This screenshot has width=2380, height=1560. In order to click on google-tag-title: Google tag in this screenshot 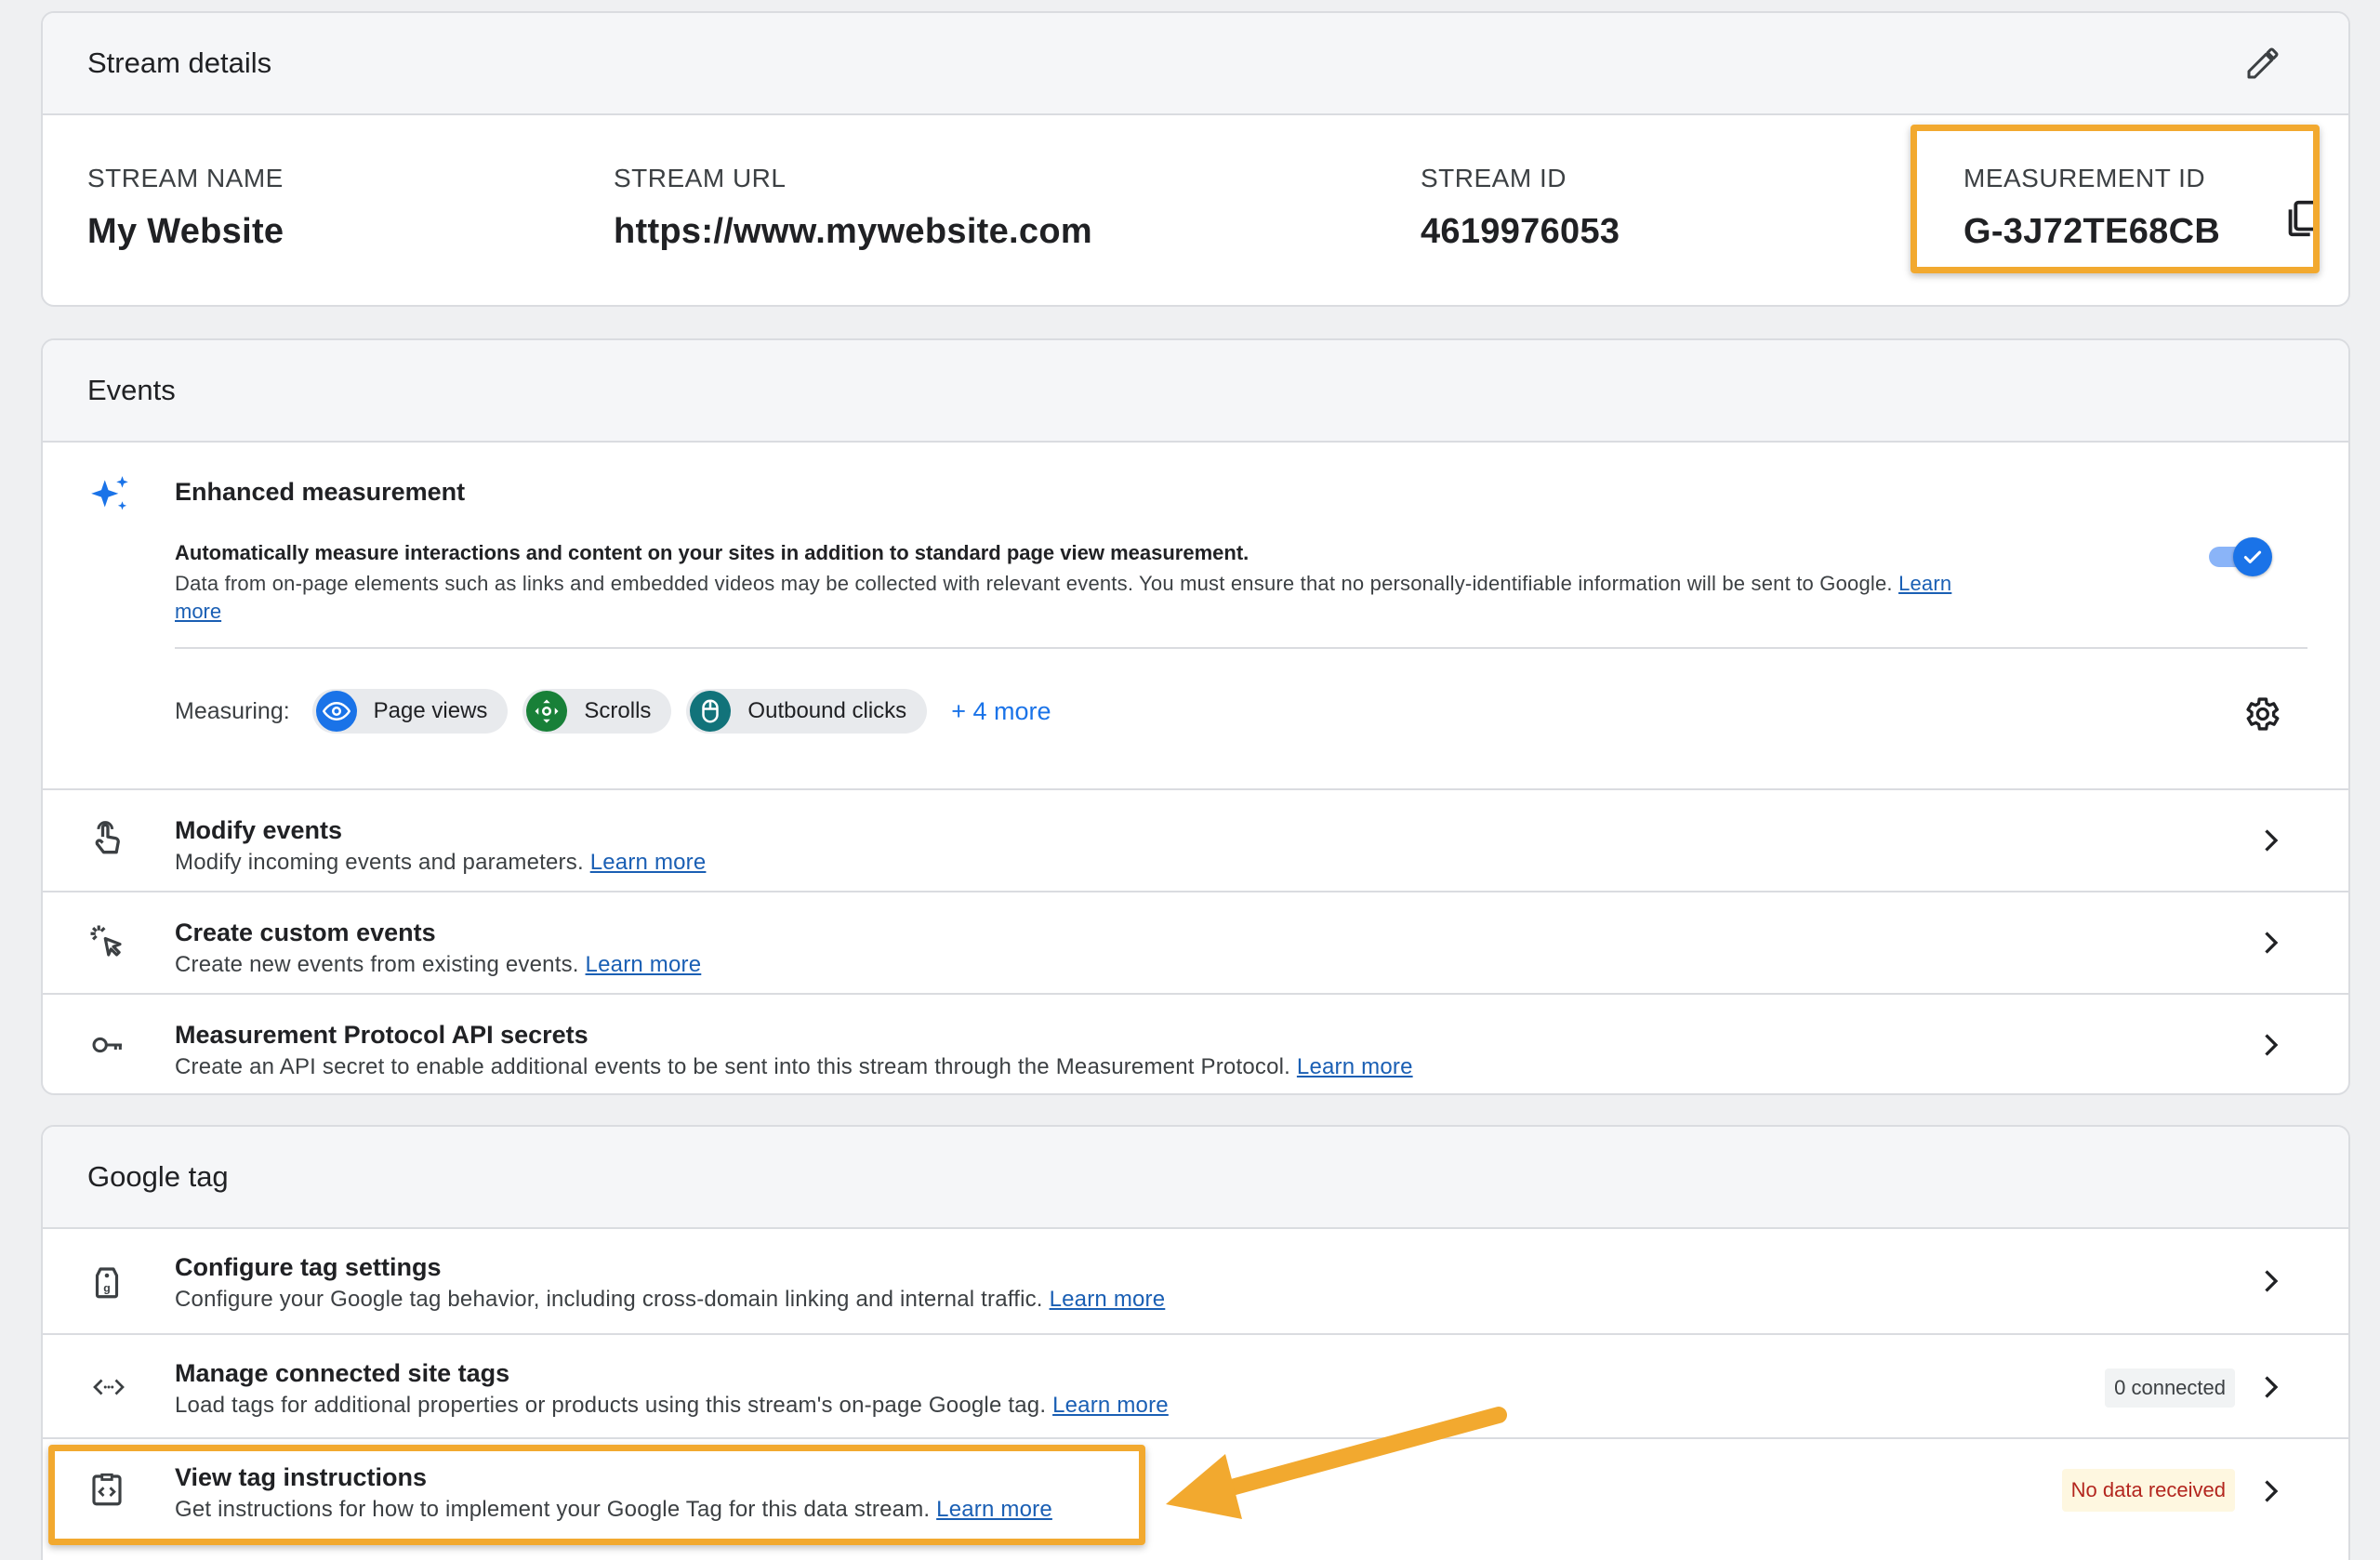, I will do `click(158, 1176)`.